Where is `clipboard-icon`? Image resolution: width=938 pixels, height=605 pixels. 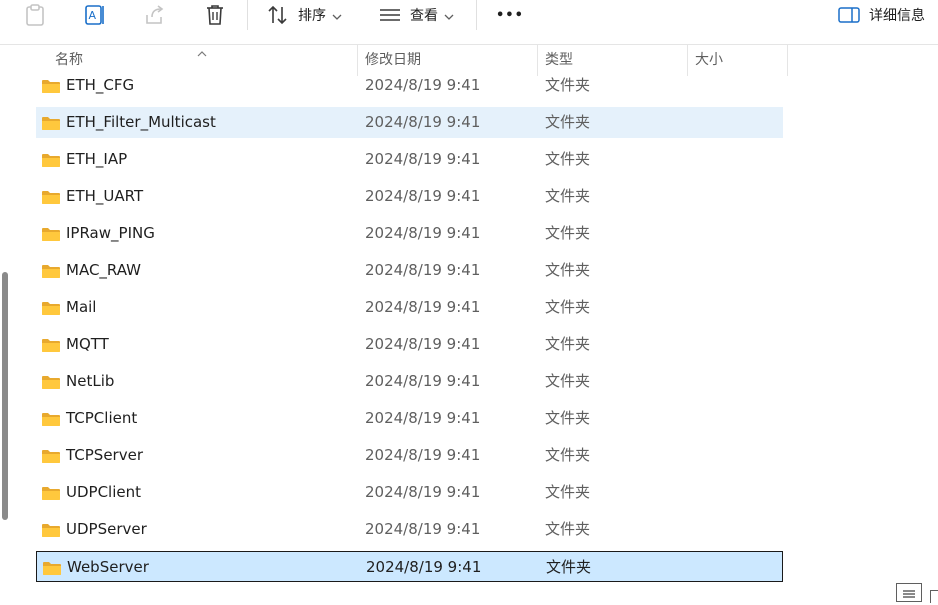 clipboard-icon is located at coordinates (35, 15).